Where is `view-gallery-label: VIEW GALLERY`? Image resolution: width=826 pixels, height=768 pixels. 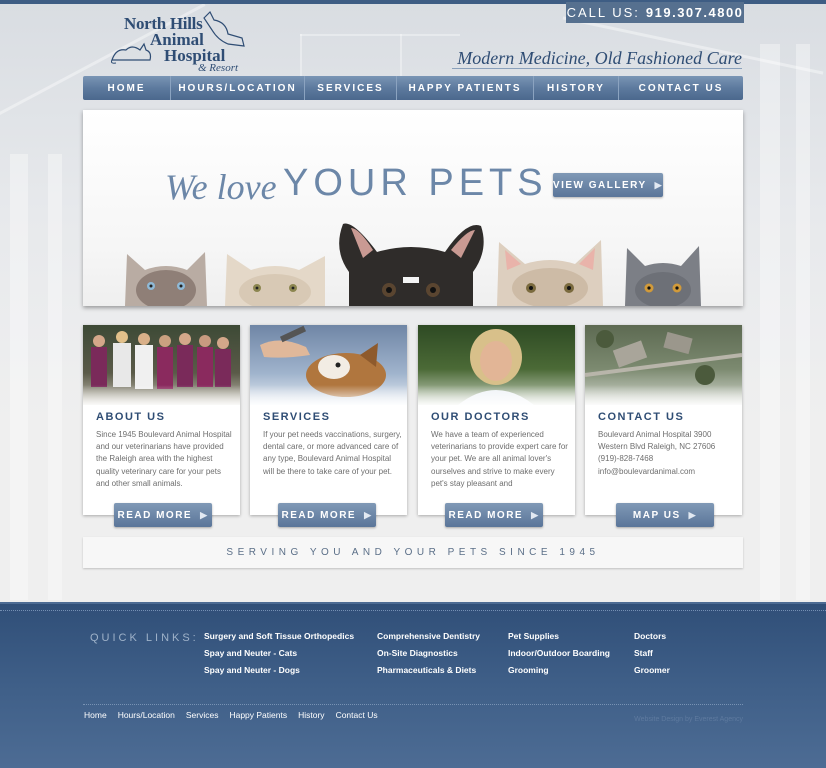
view-gallery-label: VIEW GALLERY is located at coordinates (599, 185).